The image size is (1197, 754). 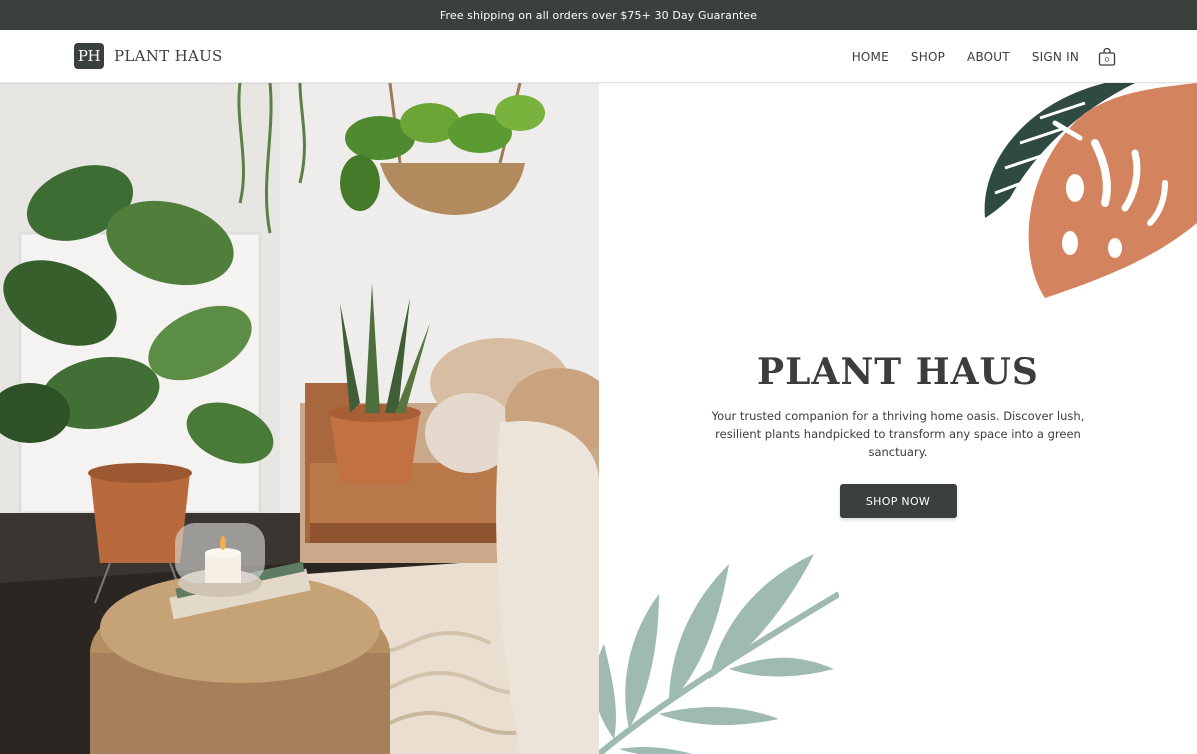 What do you see at coordinates (928, 57) in the screenshot?
I see `nav-shop: SHOP` at bounding box center [928, 57].